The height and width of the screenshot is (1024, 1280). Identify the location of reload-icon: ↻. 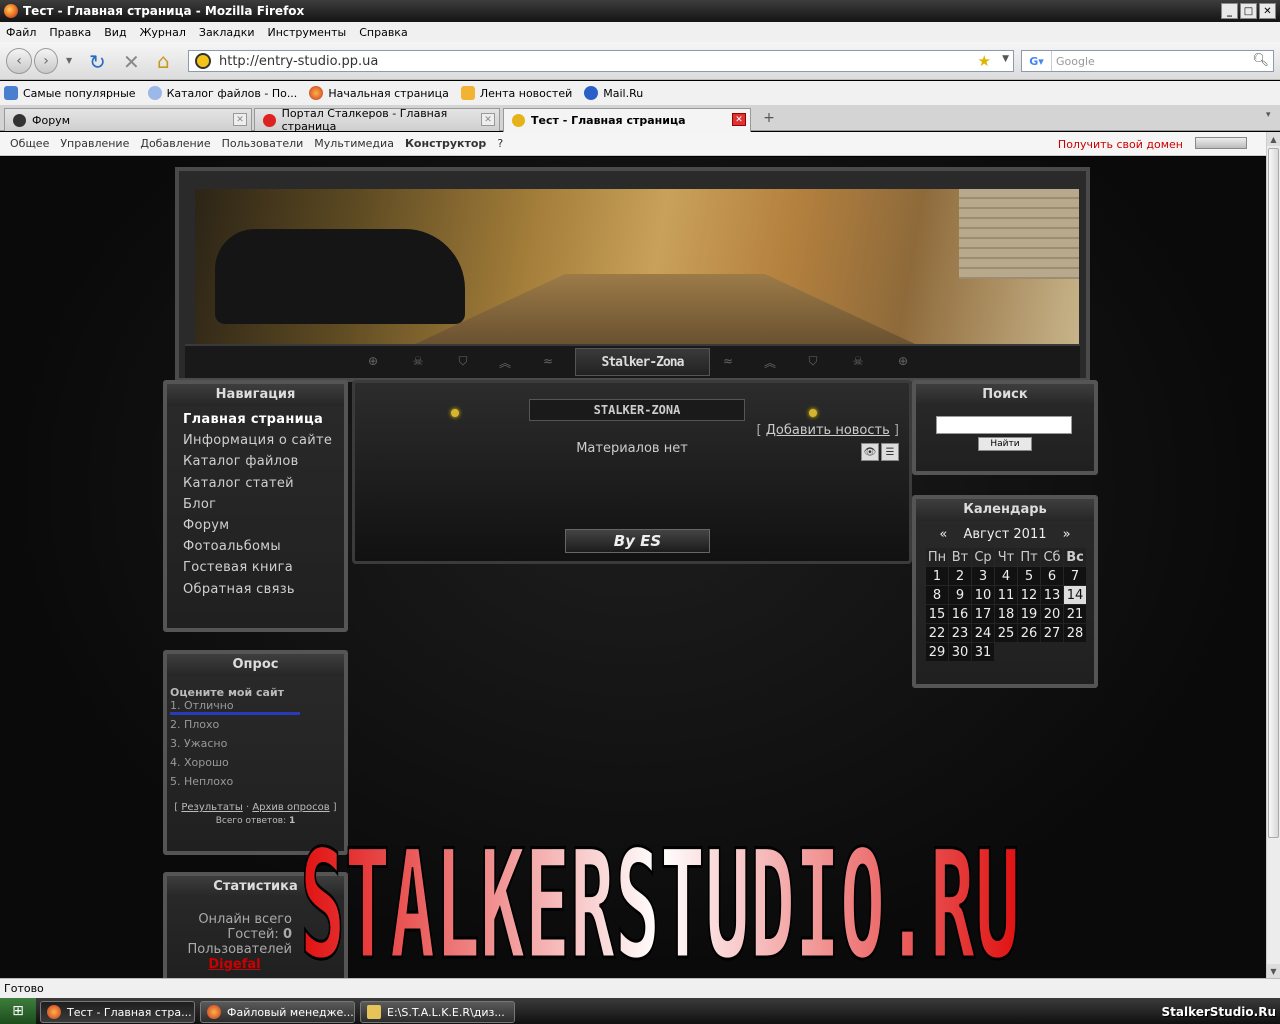
(97, 62).